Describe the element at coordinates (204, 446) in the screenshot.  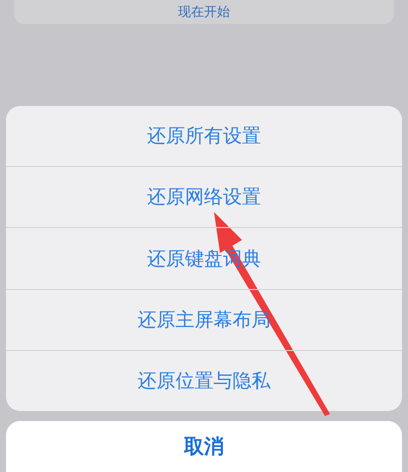
I see `cancel-button: 取消` at that location.